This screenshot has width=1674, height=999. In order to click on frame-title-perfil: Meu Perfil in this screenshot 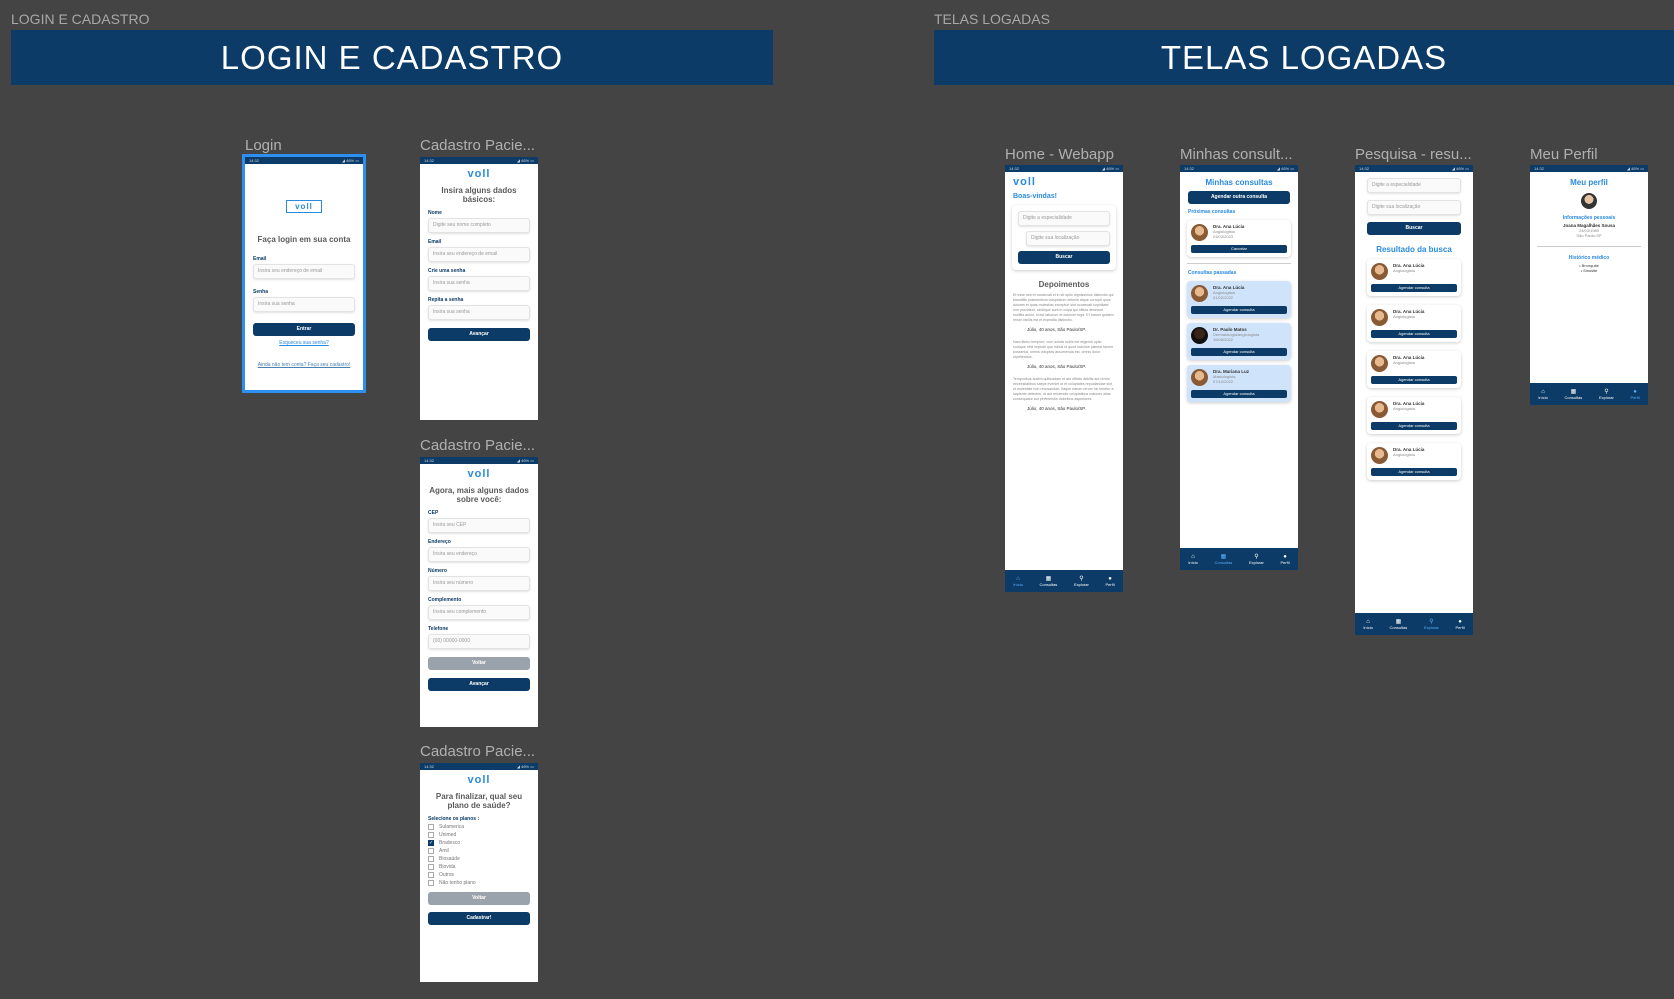, I will do `click(1564, 154)`.